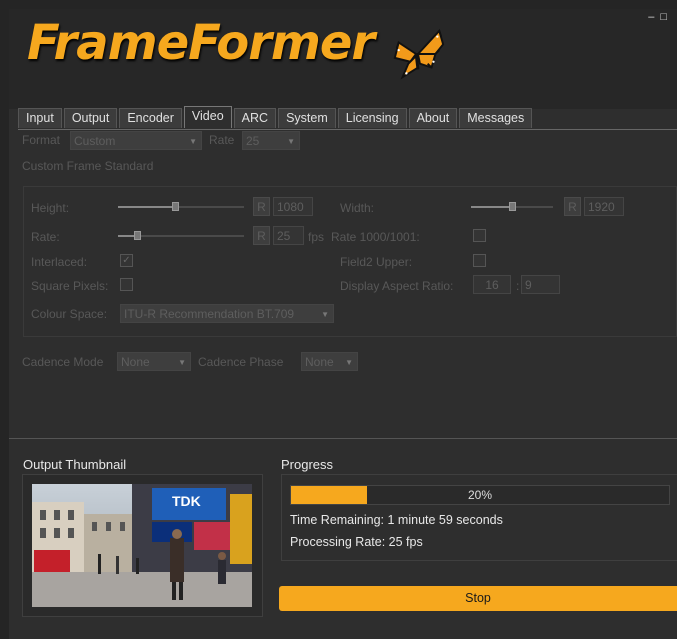 This screenshot has width=677, height=639. What do you see at coordinates (357, 208) in the screenshot?
I see `width-label: Width:` at bounding box center [357, 208].